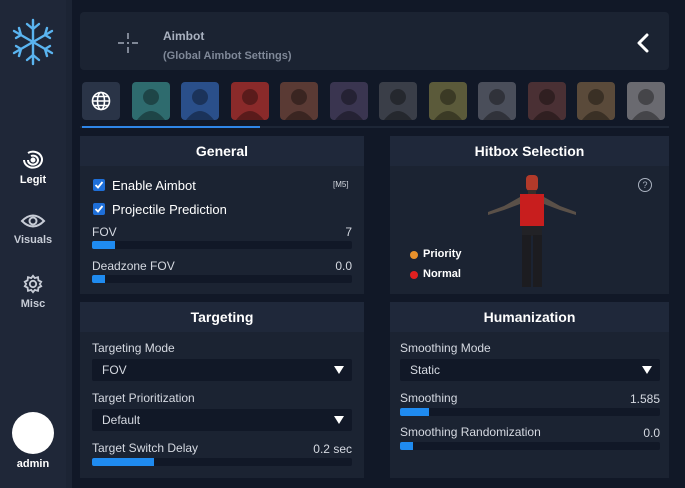  Describe the element at coordinates (222, 151) in the screenshot. I see `general-title: General` at that location.